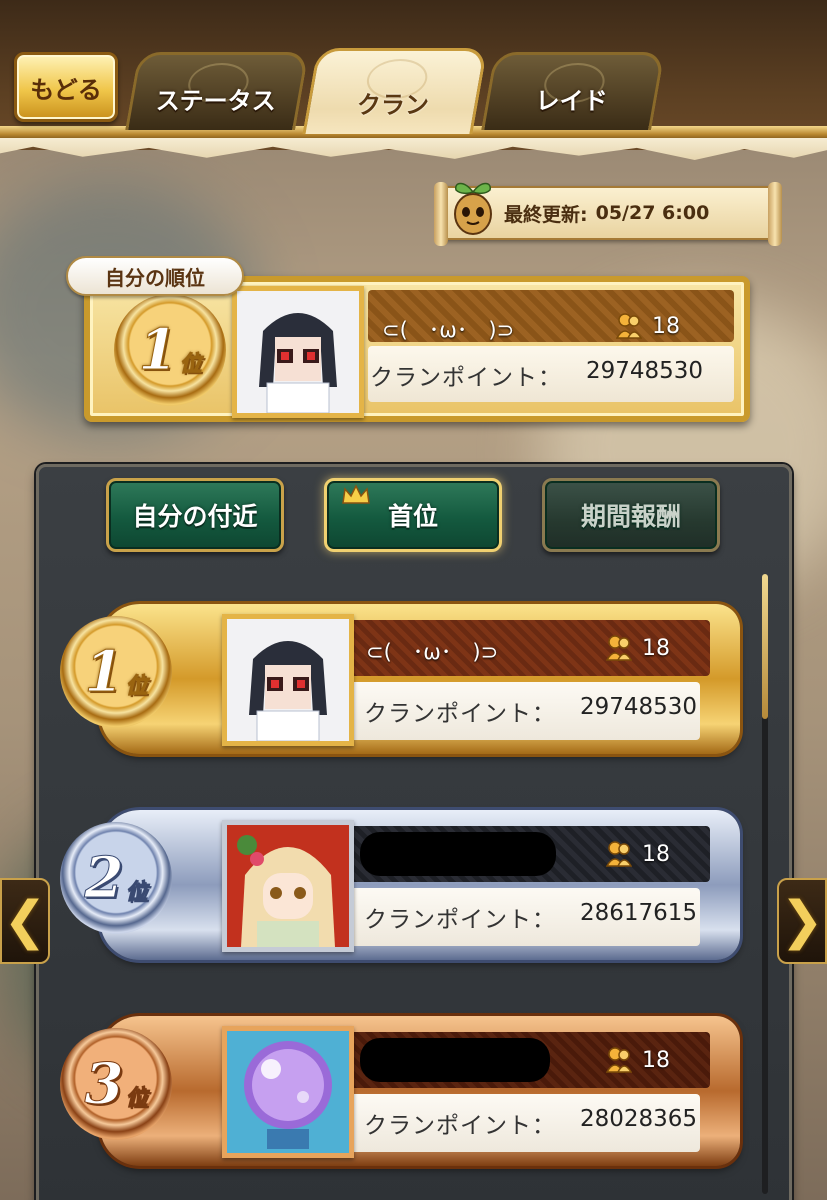  What do you see at coordinates (765, 646) in the screenshot?
I see `scrollbar-thumb` at bounding box center [765, 646].